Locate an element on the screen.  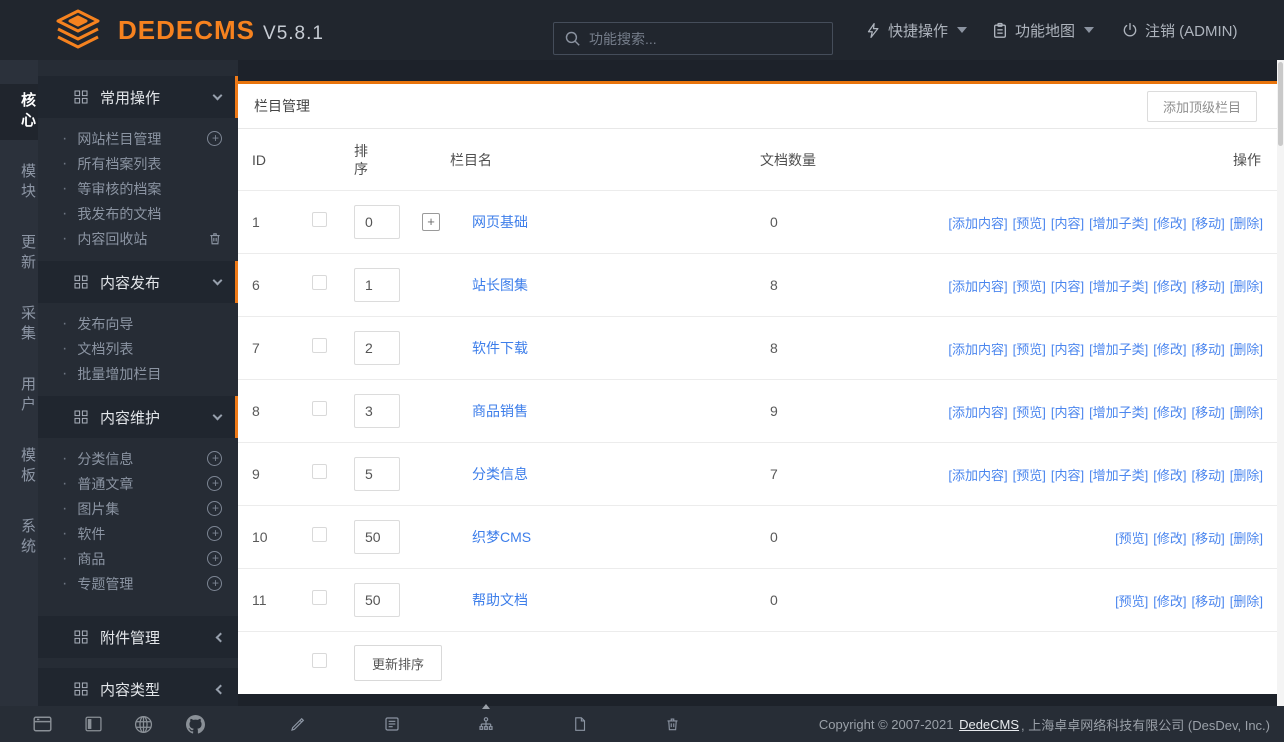
sidebar-item-all-archives: 所有档案列表 is located at coordinates (138, 163).